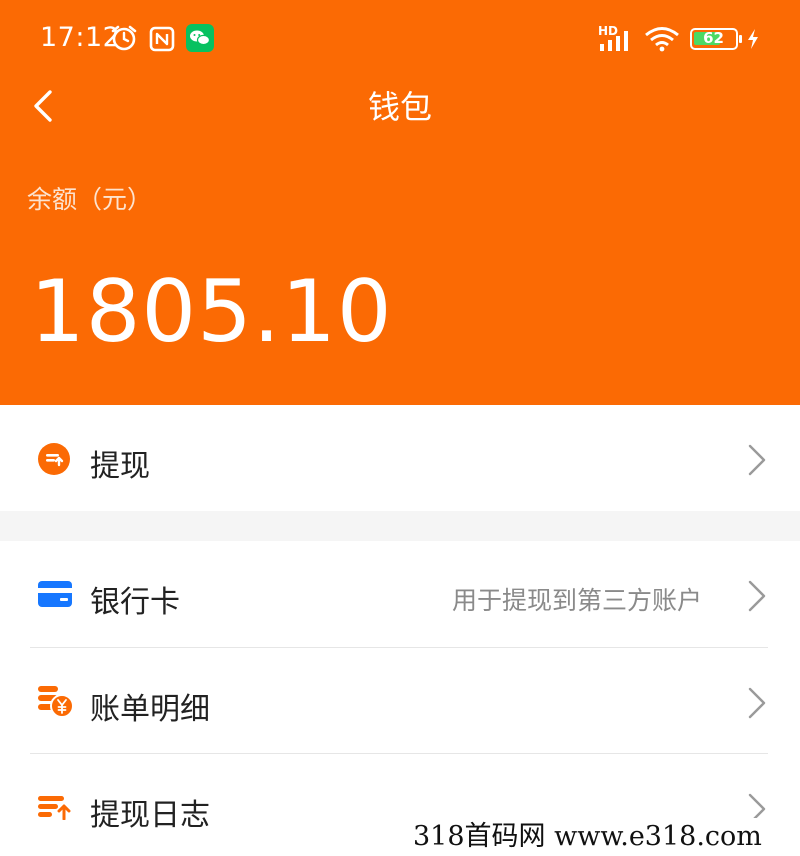 Image resolution: width=800 pixels, height=856 pixels. I want to click on nav-bar: 钱包, so click(400, 106).